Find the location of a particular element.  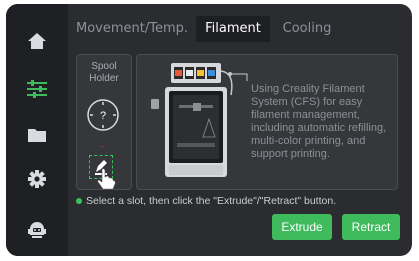

folder-icon is located at coordinates (37, 135).